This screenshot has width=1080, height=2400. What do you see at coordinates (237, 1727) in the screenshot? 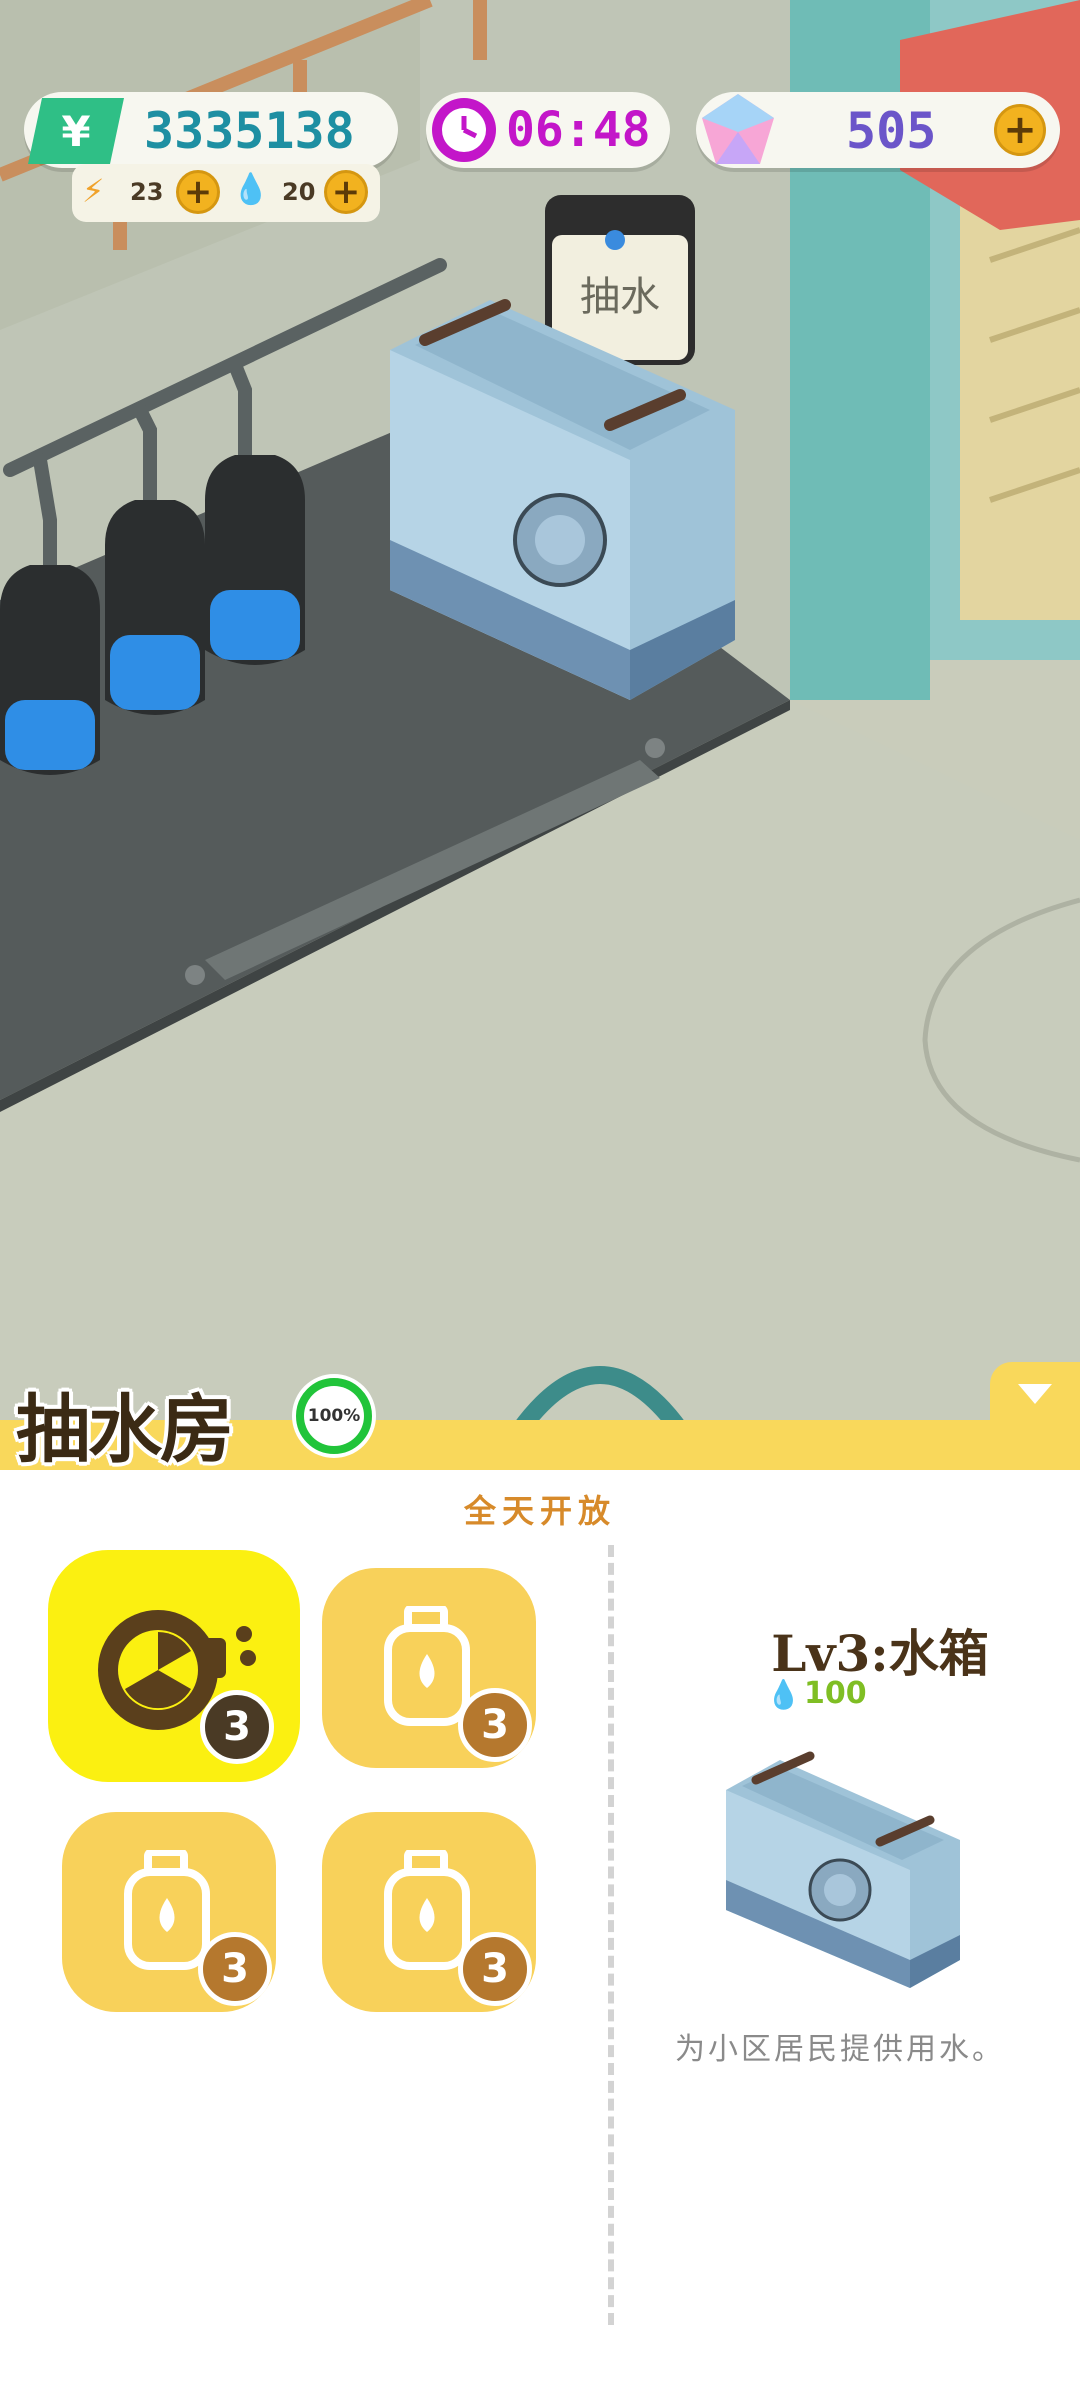
I see `slot-pump-count: 3` at bounding box center [237, 1727].